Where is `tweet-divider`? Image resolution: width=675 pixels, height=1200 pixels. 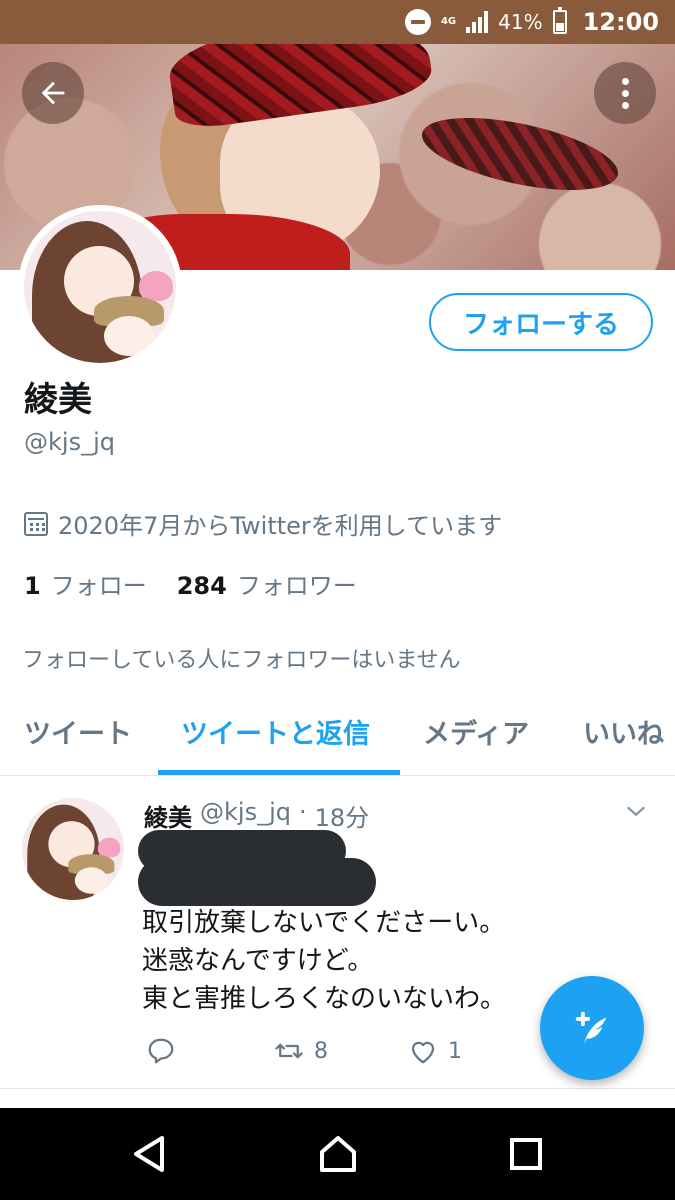
tweet-divider is located at coordinates (337, 1088).